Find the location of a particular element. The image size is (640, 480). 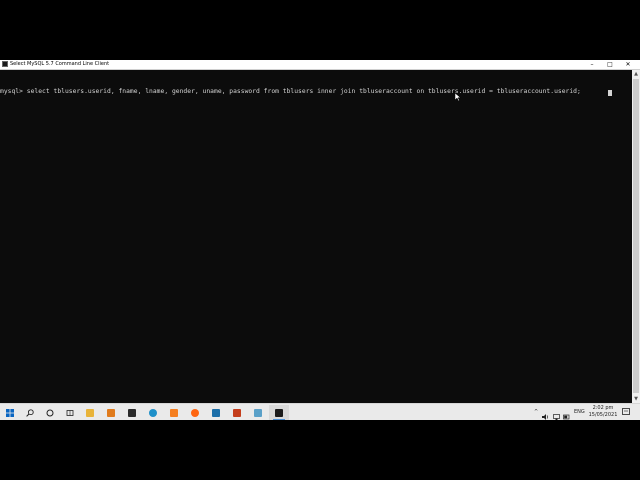

dolphin-icon is located at coordinates (216, 412).